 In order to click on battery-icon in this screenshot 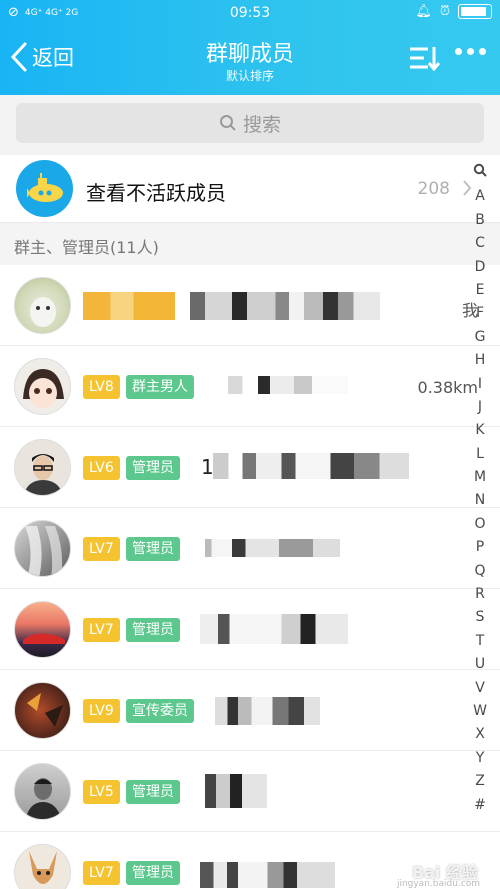, I will do `click(475, 11)`.